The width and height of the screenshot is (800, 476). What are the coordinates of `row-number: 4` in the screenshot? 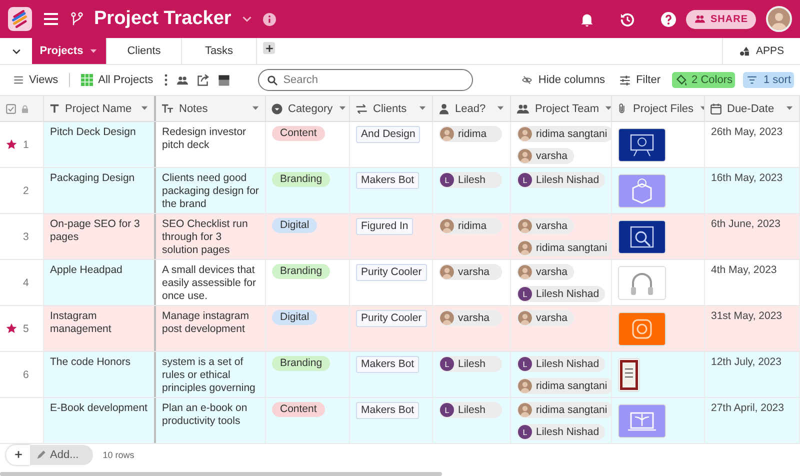 It's located at (26, 282).